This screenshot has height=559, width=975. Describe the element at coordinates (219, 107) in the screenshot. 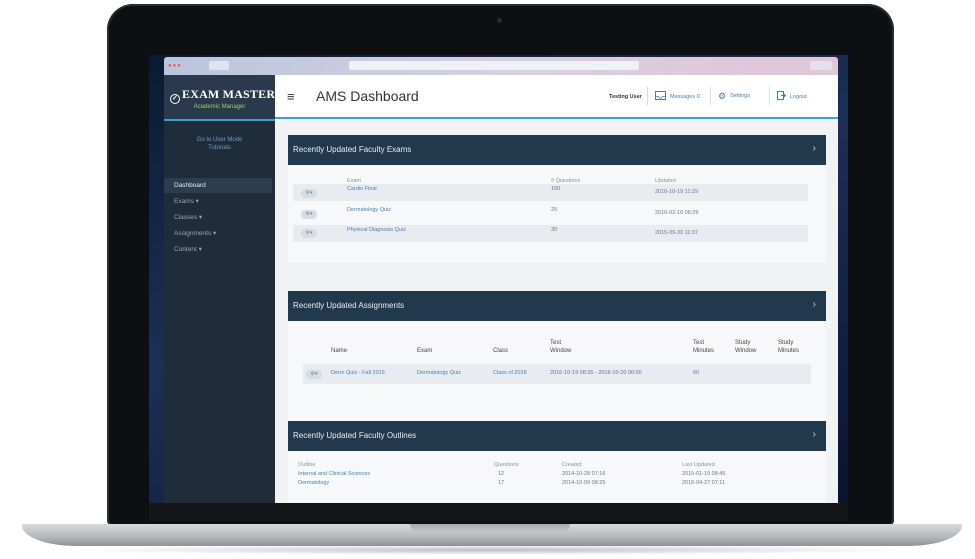

I see `logo-tagline: Academic Manager` at that location.